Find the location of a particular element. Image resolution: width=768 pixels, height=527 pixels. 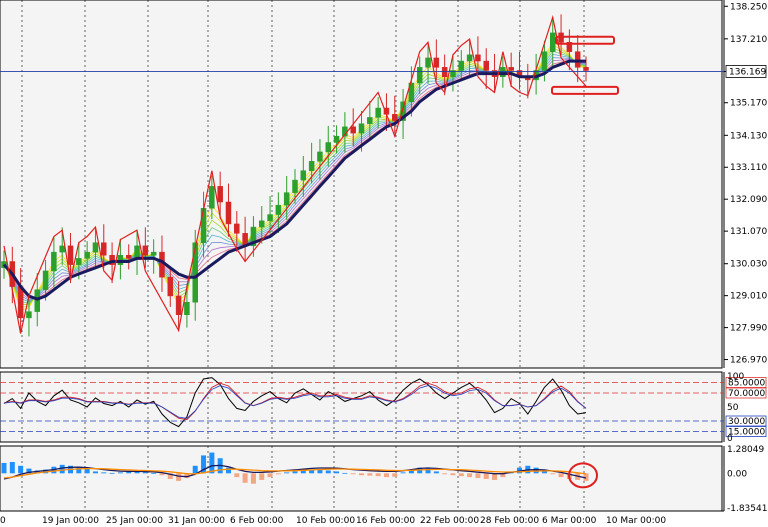

macd-pane: 1.28049 0.00 -1.83541 is located at coordinates (383, 479).